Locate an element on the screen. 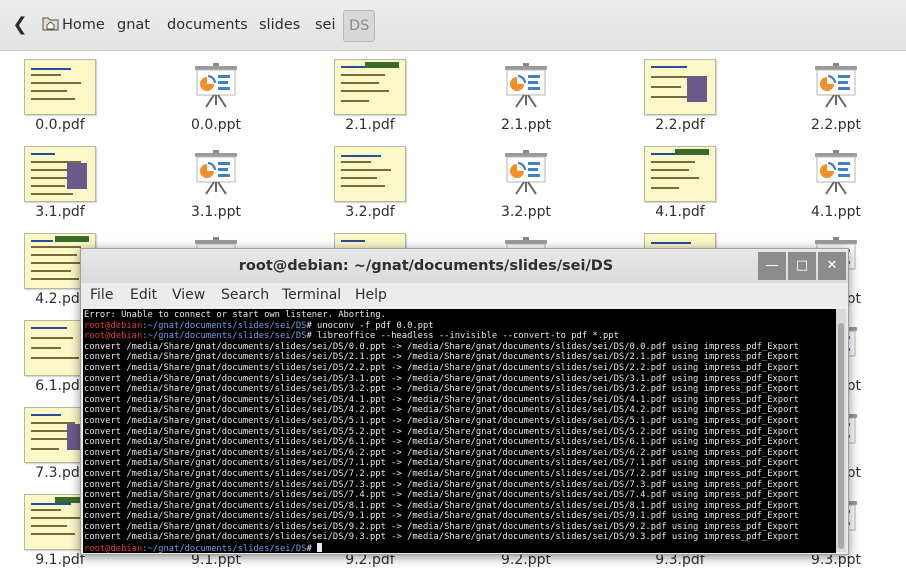 The image size is (906, 574). crumb-slides: slides is located at coordinates (279, 25).